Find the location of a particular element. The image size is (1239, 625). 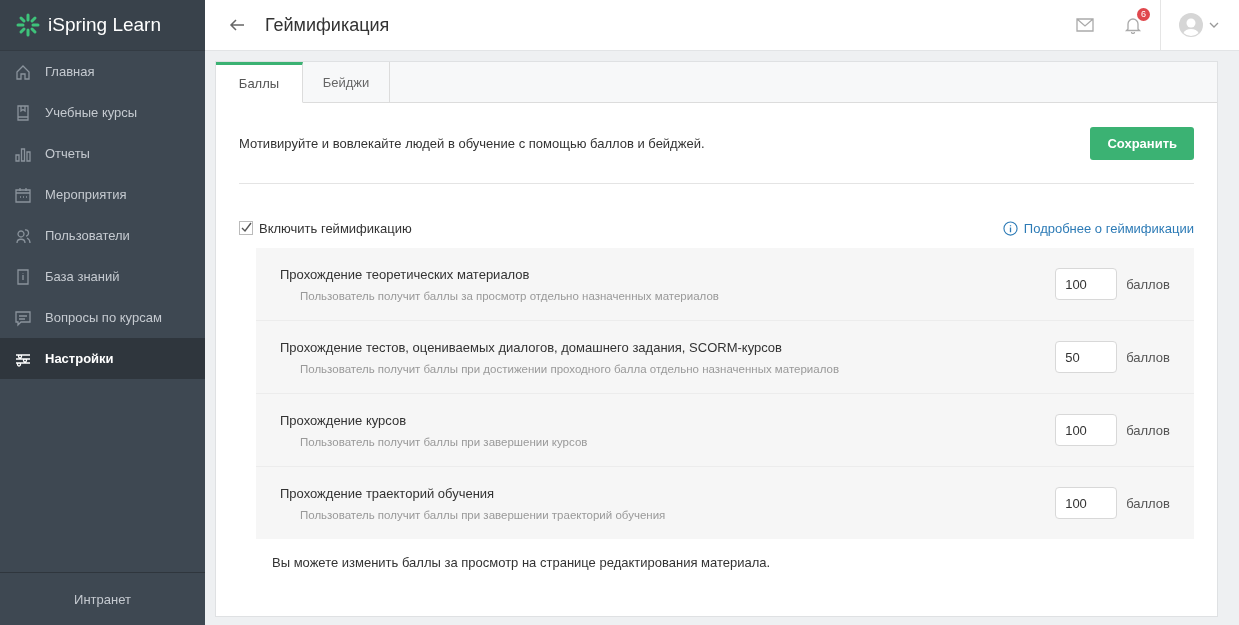

intranet-link: Интранет is located at coordinates (102, 598).